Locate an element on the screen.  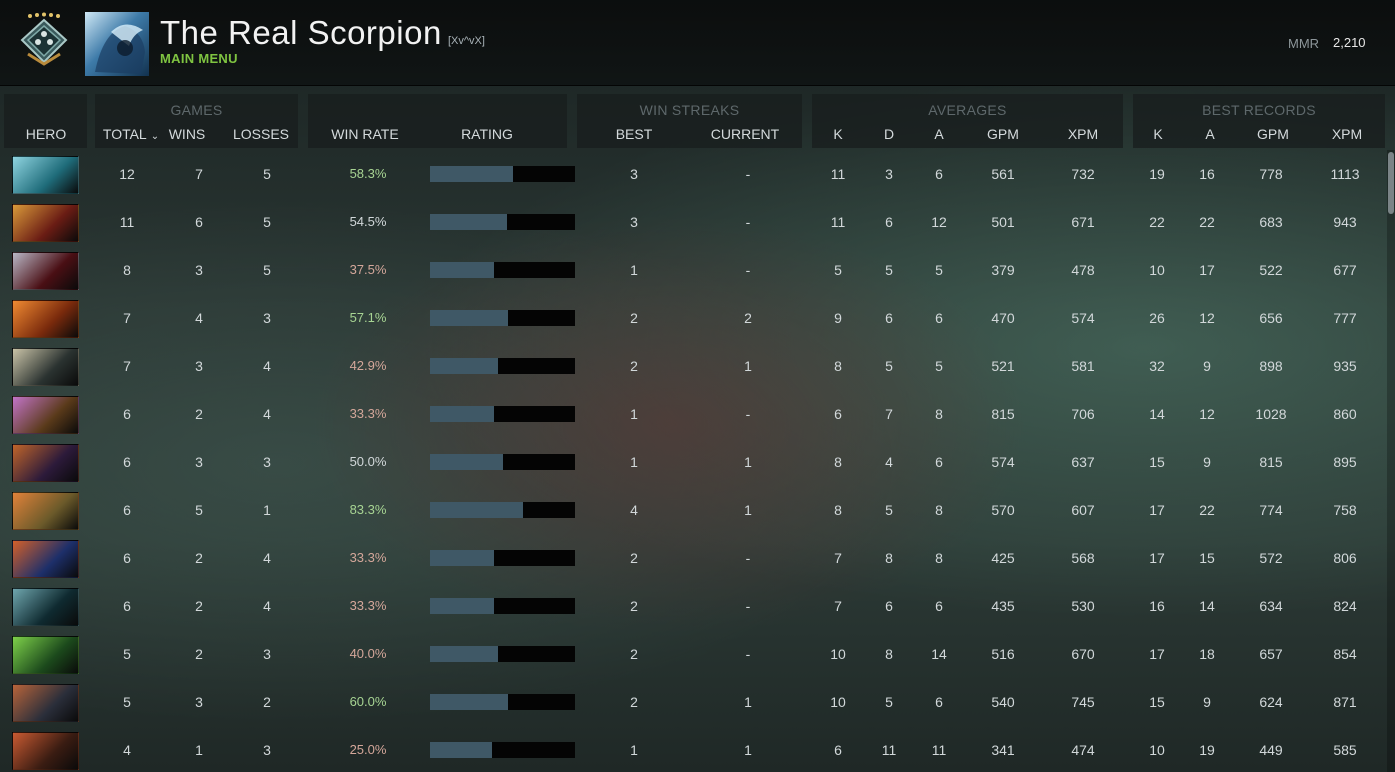
column-header-rating: RATING is located at coordinates (487, 134).